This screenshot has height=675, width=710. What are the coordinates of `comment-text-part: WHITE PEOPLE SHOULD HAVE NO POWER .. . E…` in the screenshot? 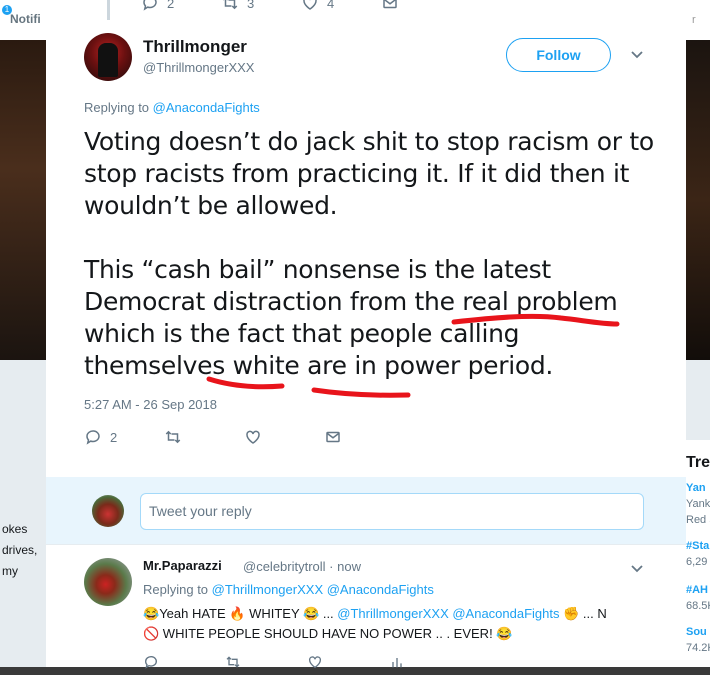 It's located at (328, 633).